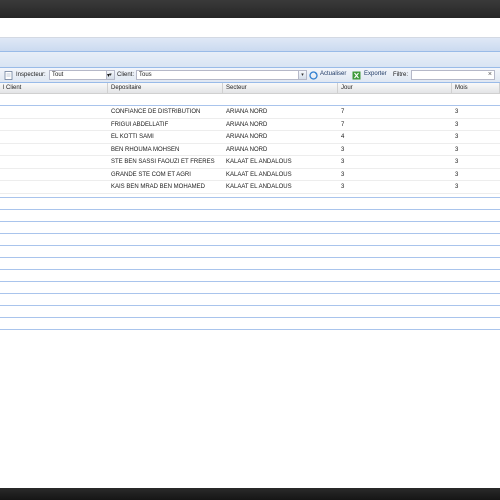 This screenshot has height=500, width=500. What do you see at coordinates (31, 75) in the screenshot?
I see `inspecteur-label: Inspecteur:` at bounding box center [31, 75].